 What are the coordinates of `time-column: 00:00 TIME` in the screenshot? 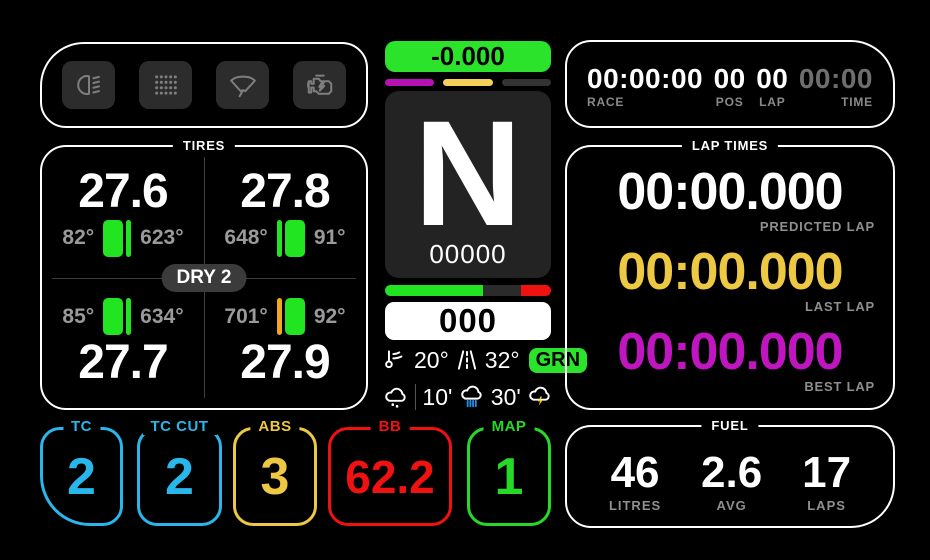 It's located at (836, 86).